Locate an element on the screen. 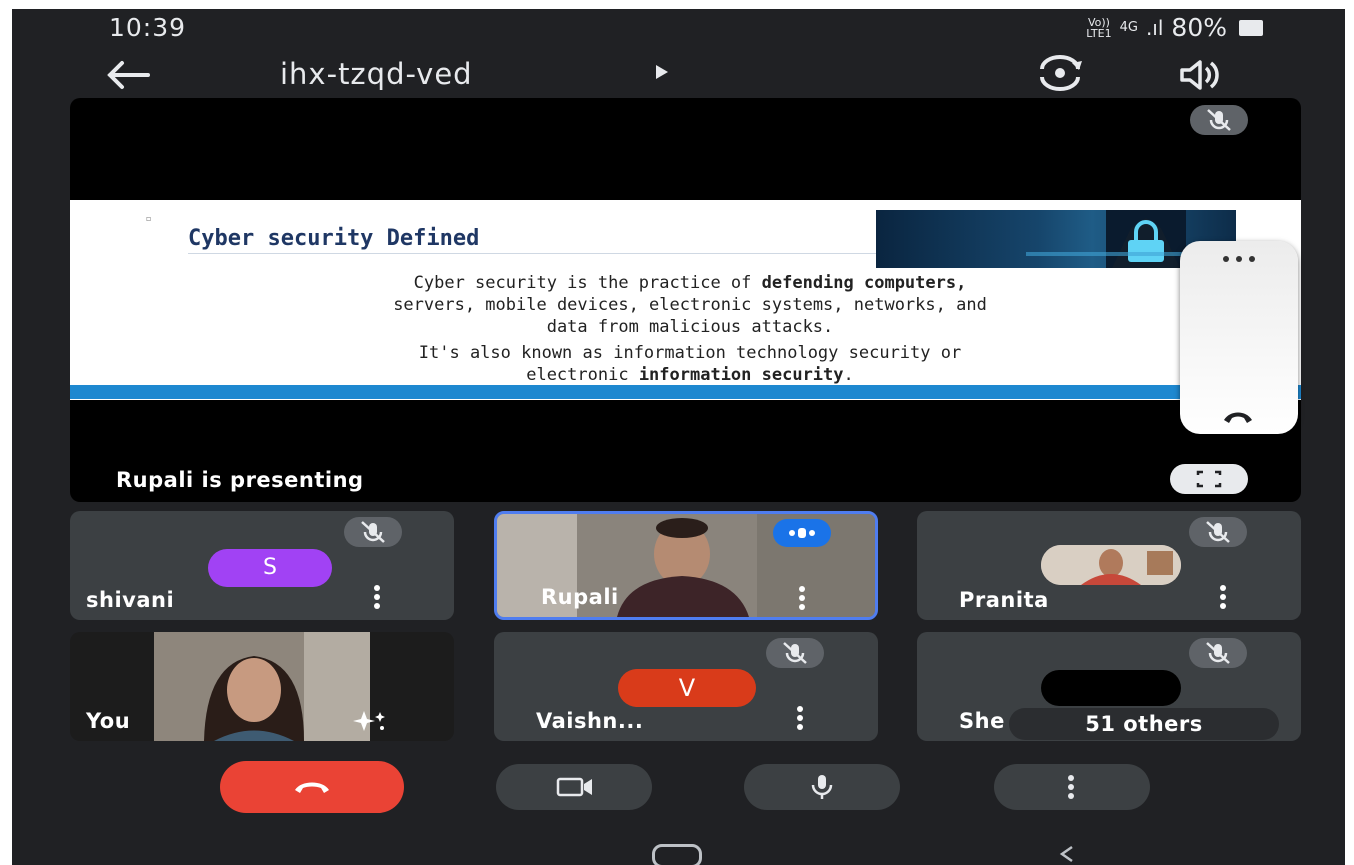  presenter-label: Rupali is presenting is located at coordinates (240, 480).